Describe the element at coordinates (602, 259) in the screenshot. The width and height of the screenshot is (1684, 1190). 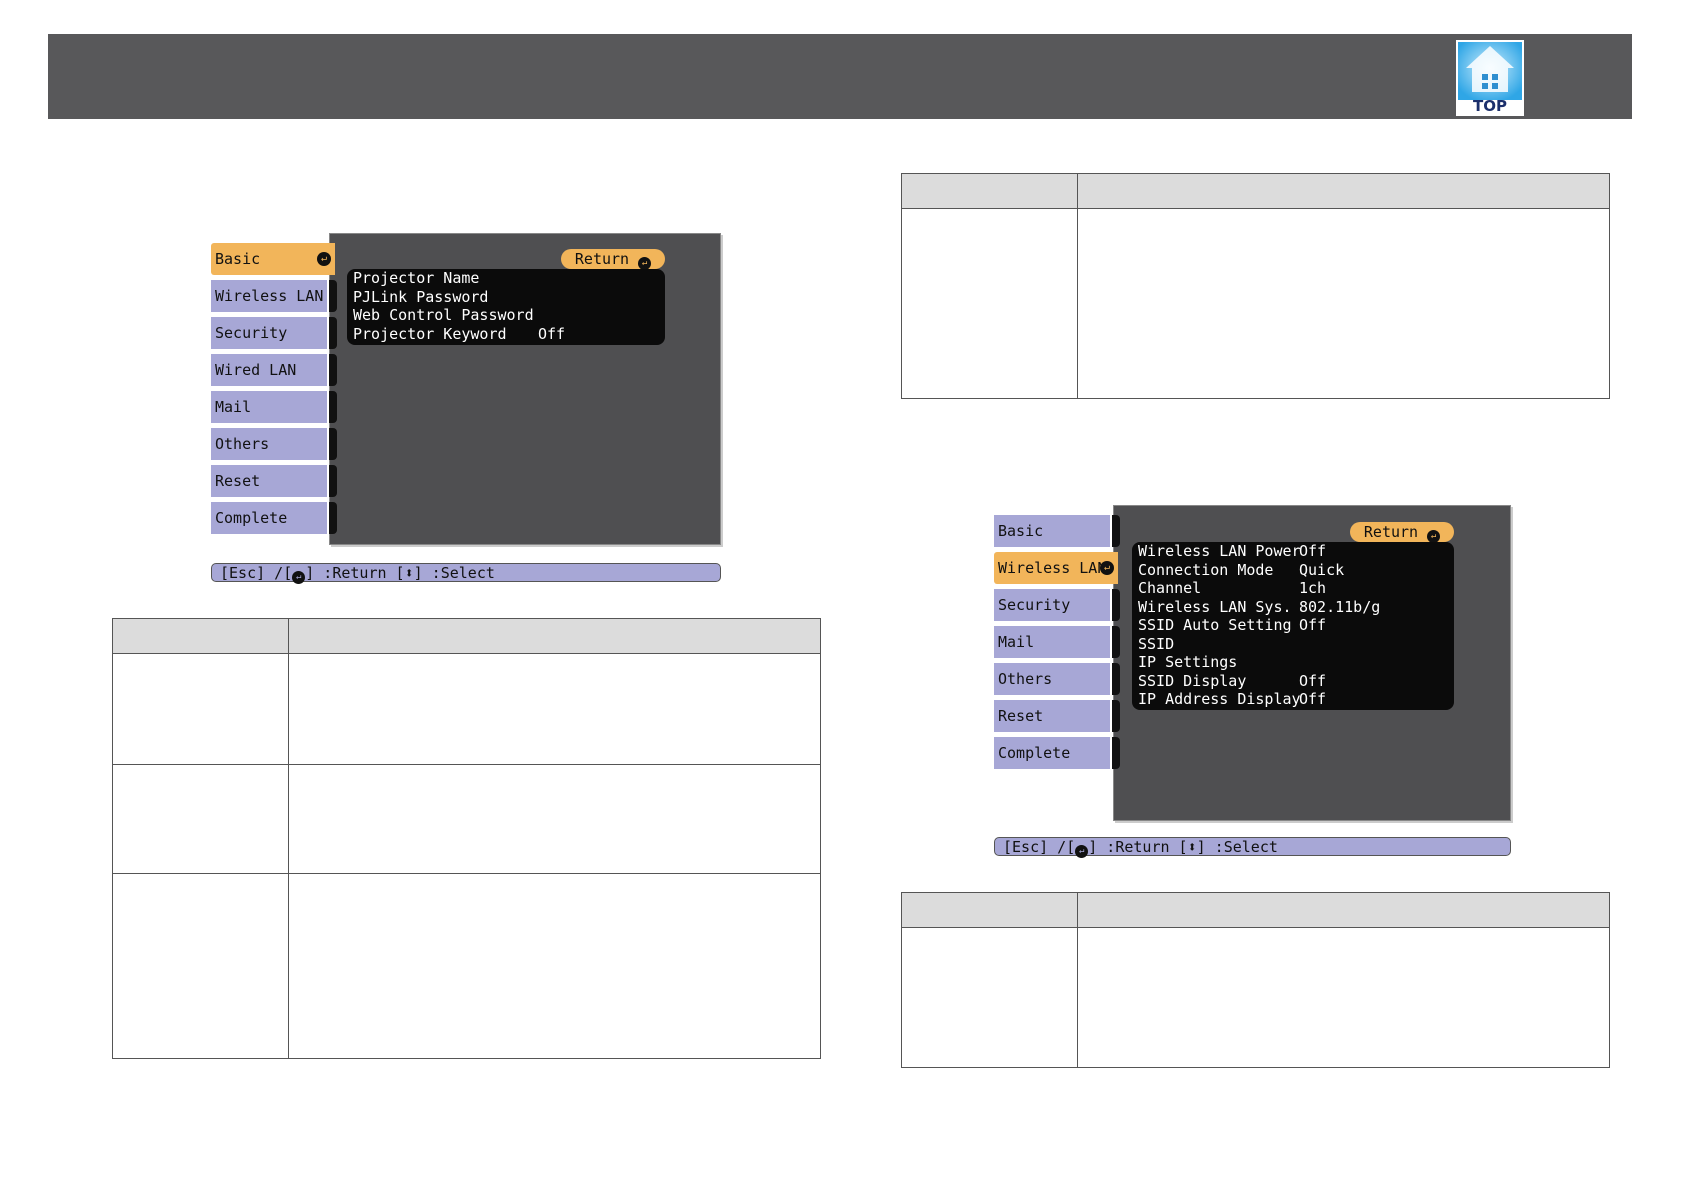
I see `return-label: Return` at that location.